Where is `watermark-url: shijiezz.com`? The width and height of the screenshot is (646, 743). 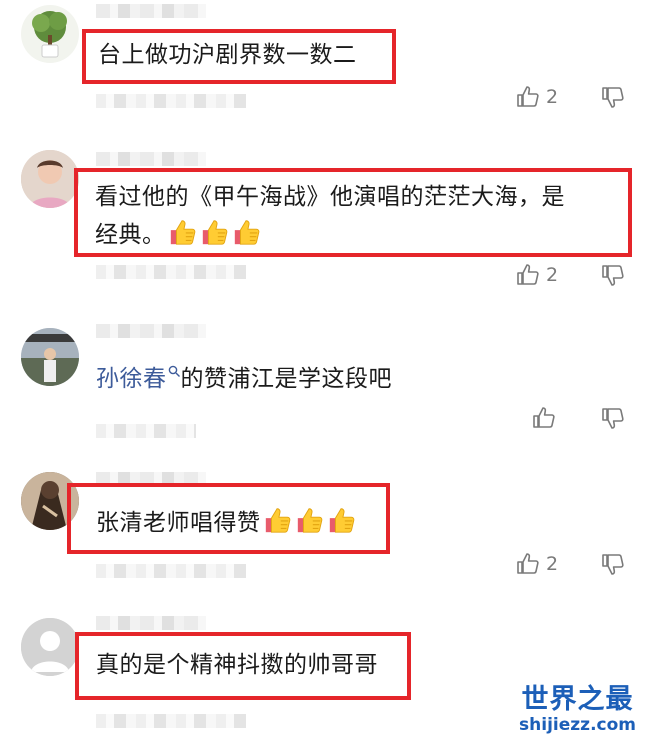 watermark-url: shijiezz.com is located at coordinates (577, 725).